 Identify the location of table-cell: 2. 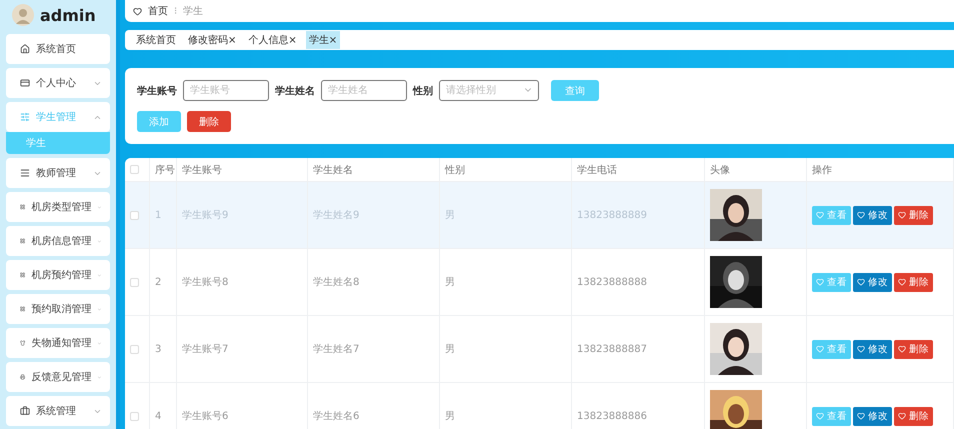
(163, 282).